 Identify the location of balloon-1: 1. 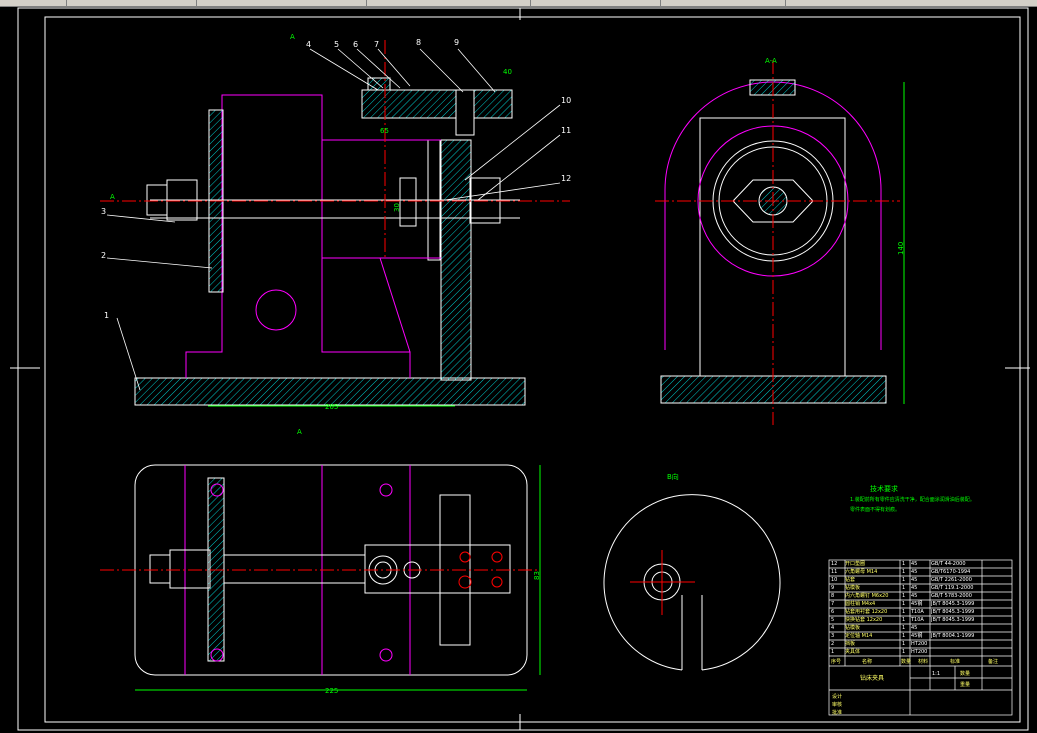
(107, 315).